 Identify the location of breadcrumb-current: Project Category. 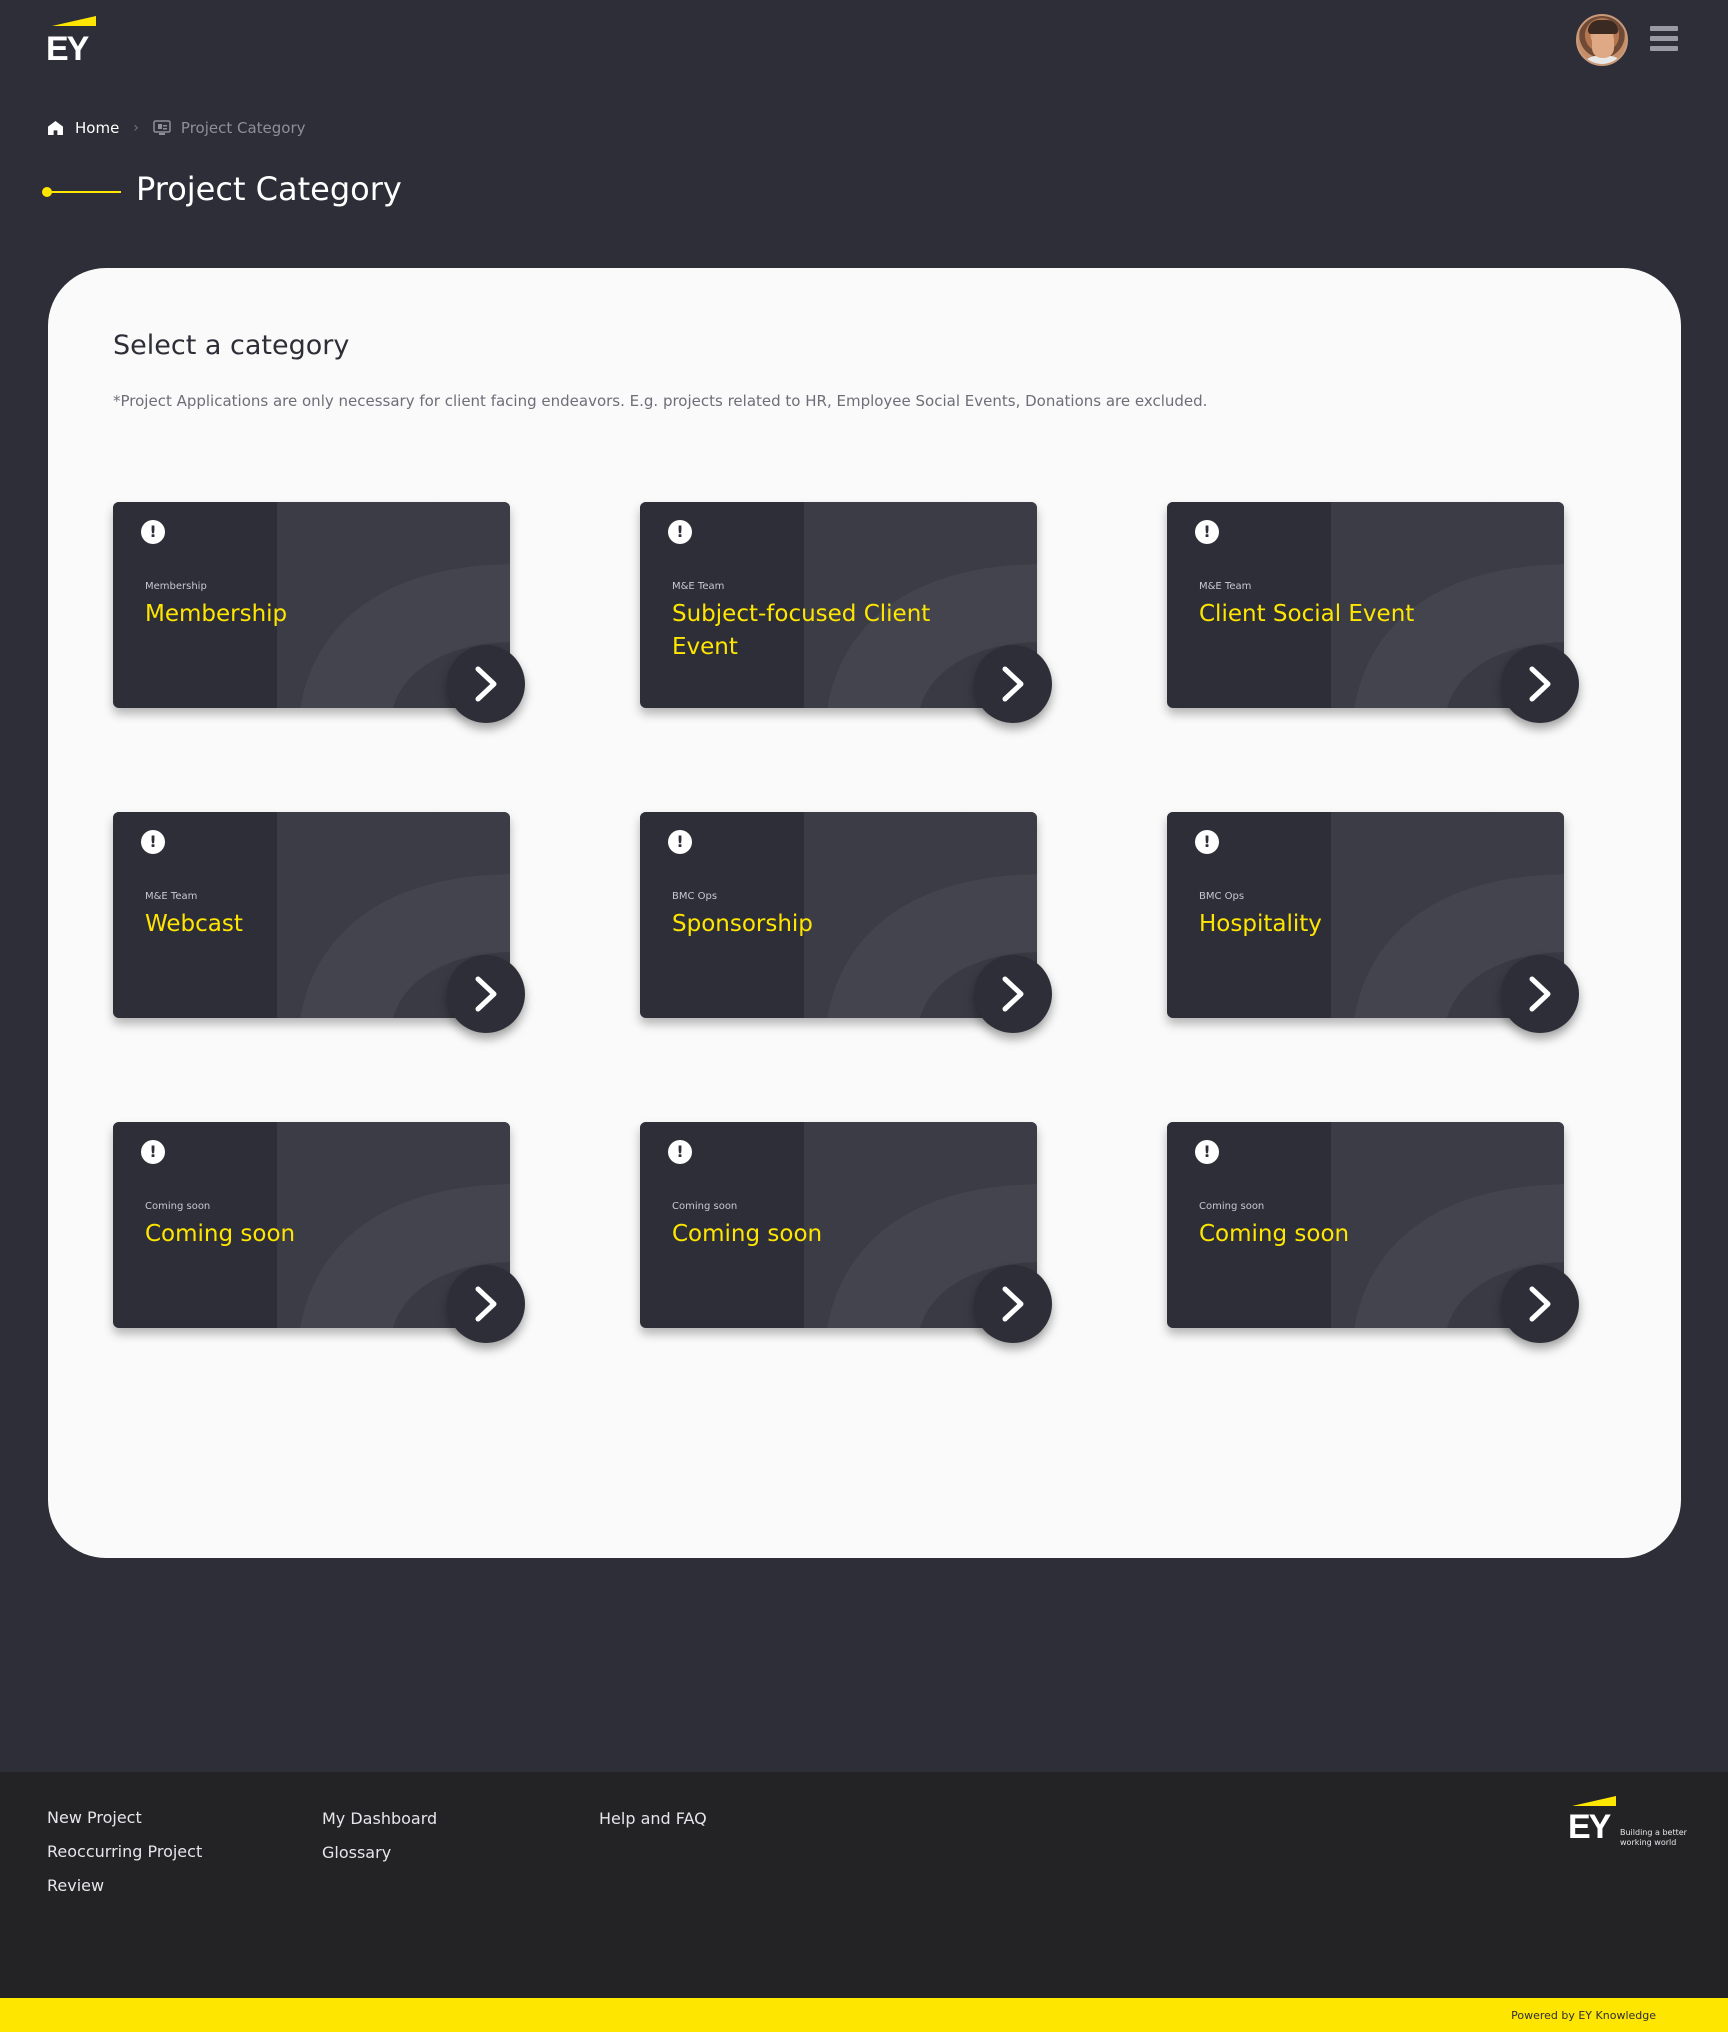
(243, 128).